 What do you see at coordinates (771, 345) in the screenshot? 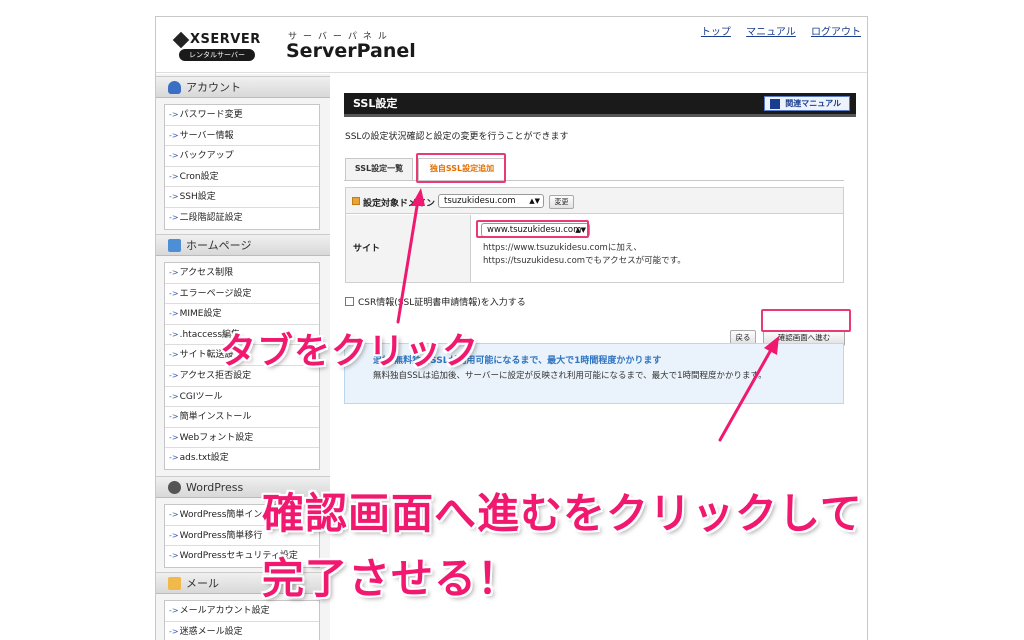
I see `confirm-arrow-head` at bounding box center [771, 345].